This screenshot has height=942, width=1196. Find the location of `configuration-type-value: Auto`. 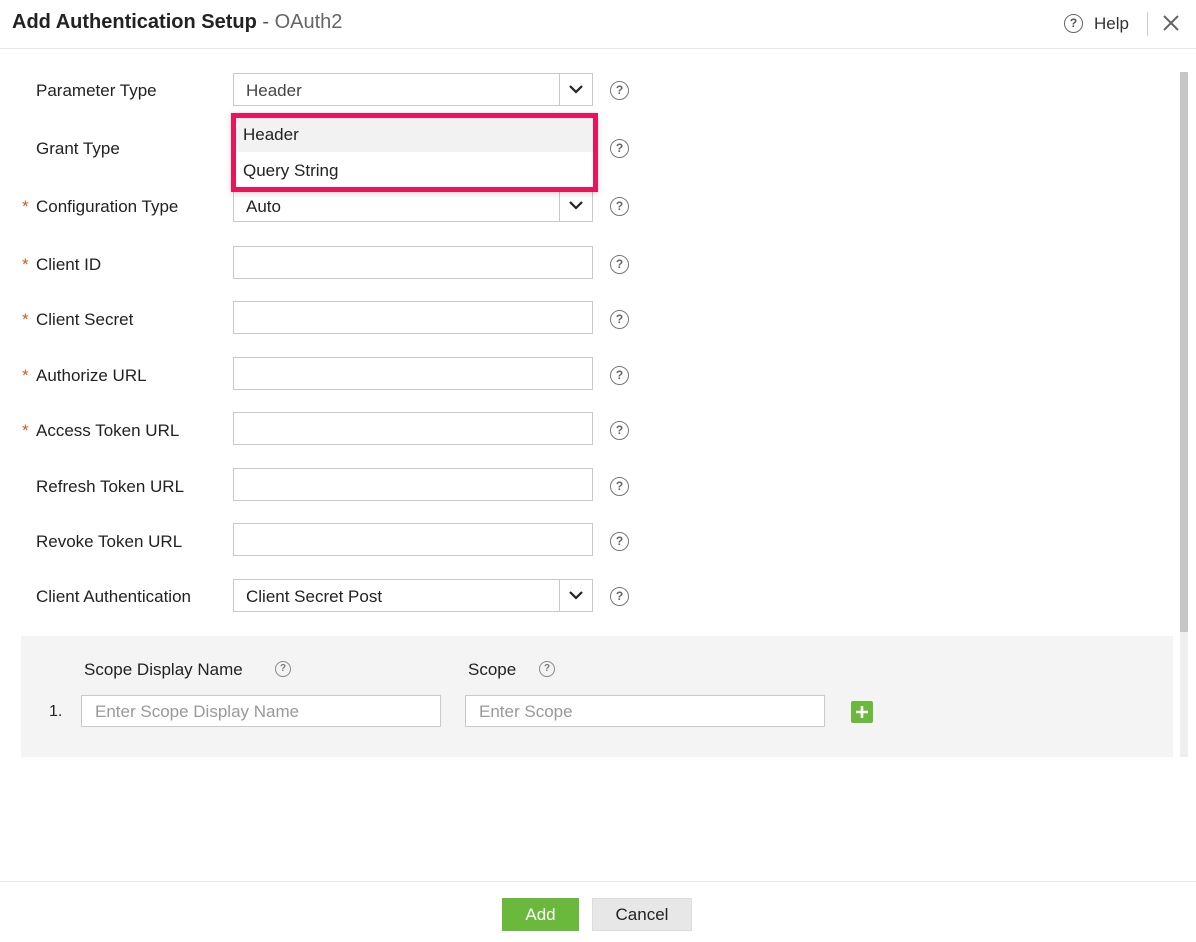

configuration-type-value: Auto is located at coordinates (263, 206).